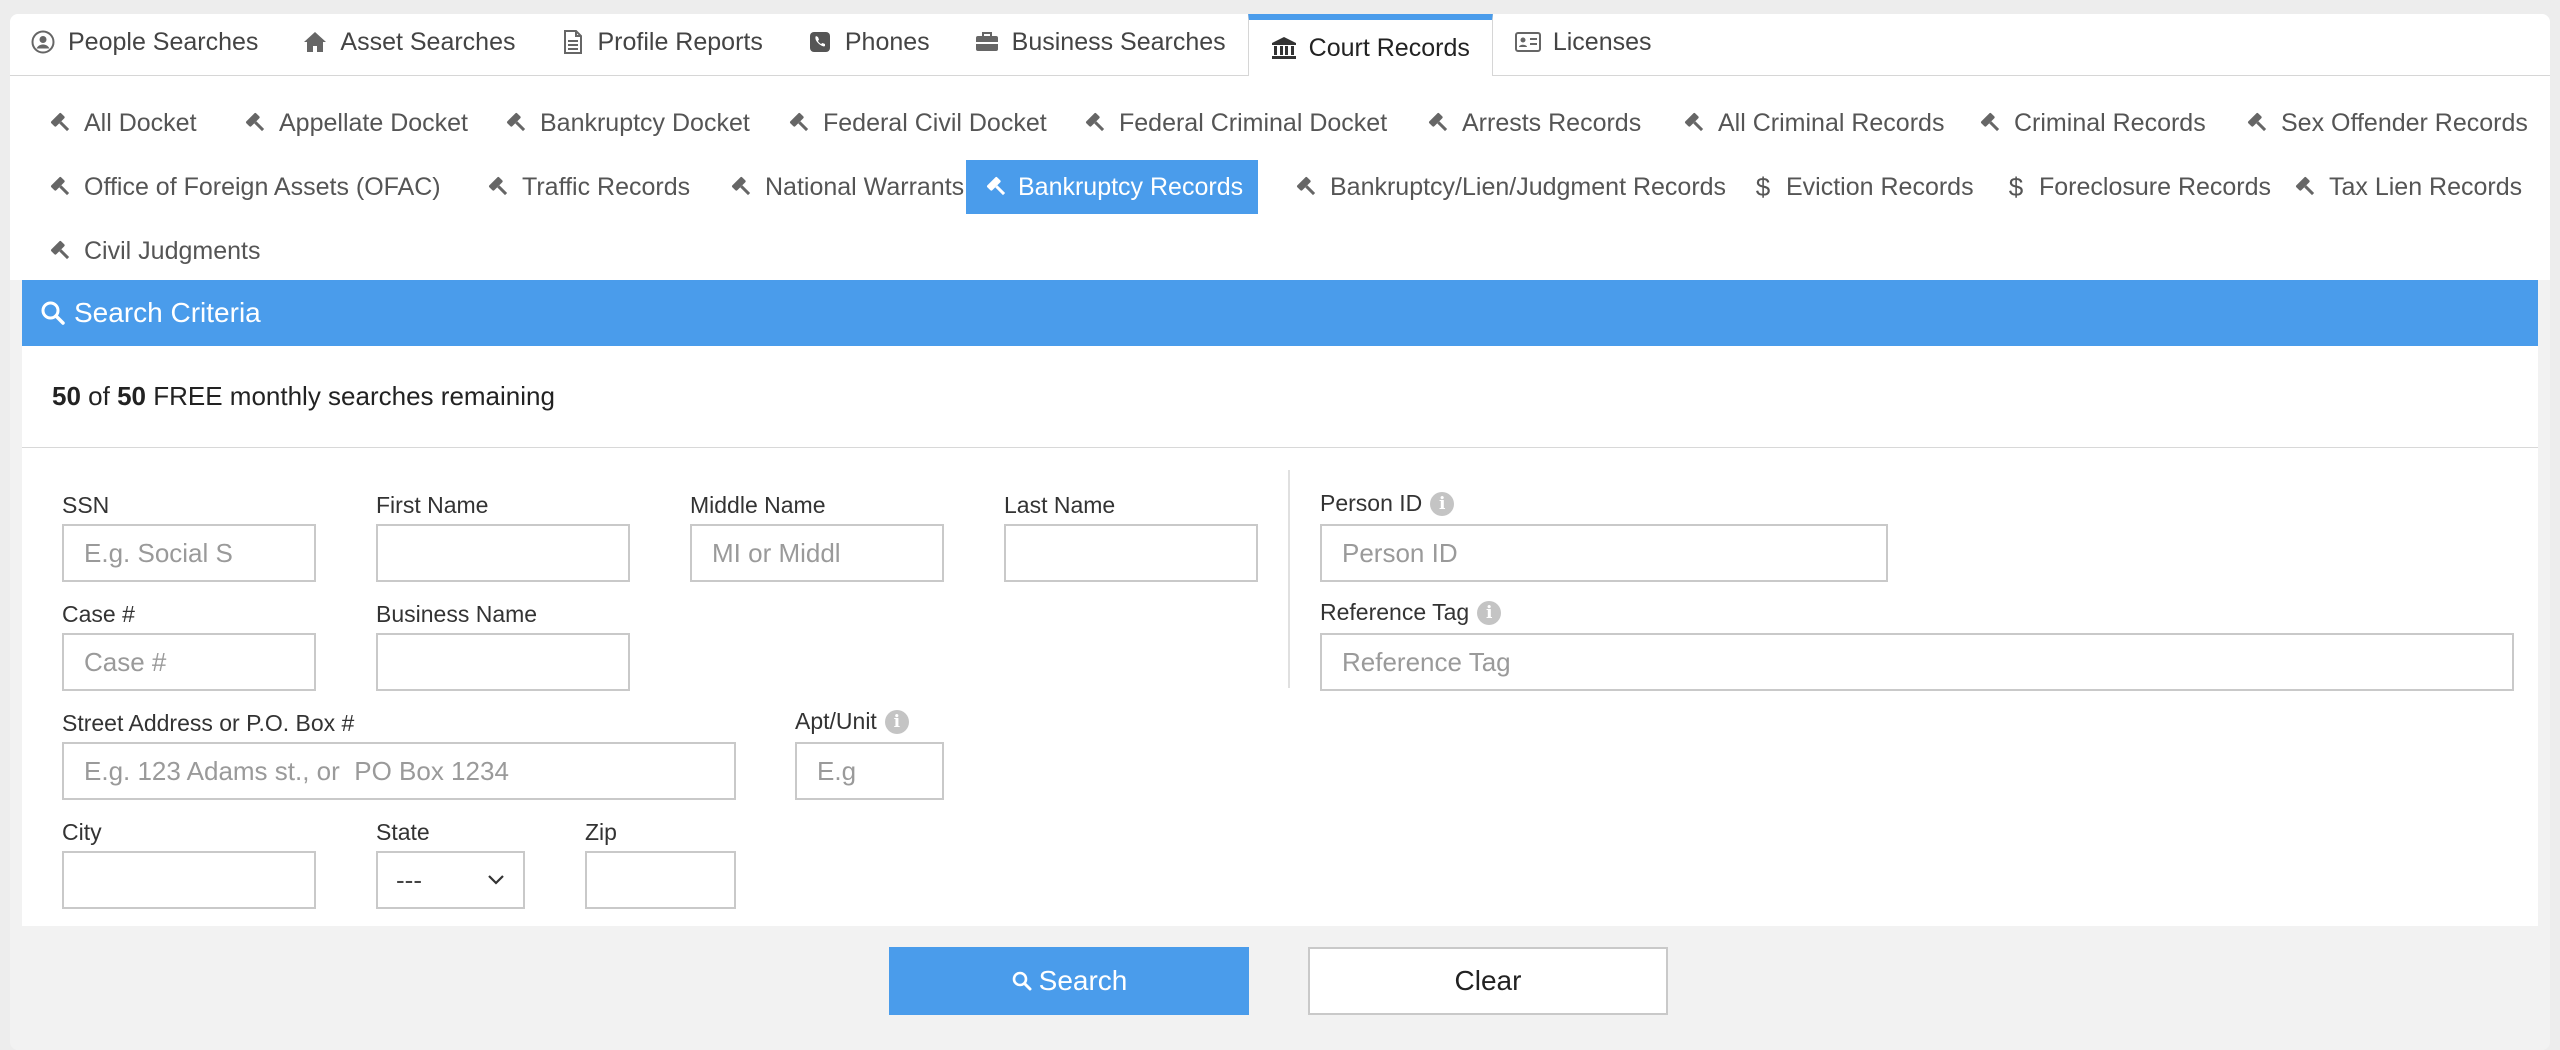 The image size is (2560, 1050). What do you see at coordinates (167, 312) in the screenshot?
I see `panel-title: Search Criteria` at bounding box center [167, 312].